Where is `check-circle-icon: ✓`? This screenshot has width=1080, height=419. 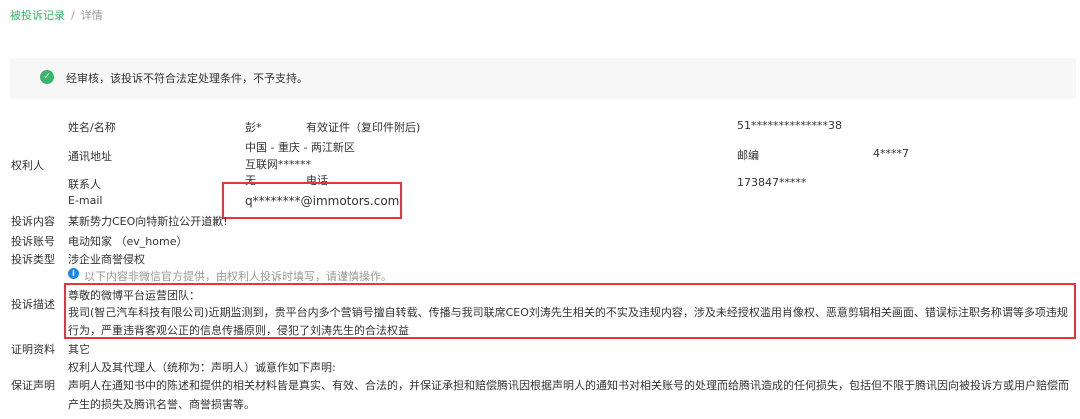
check-circle-icon: ✓ is located at coordinates (47, 77).